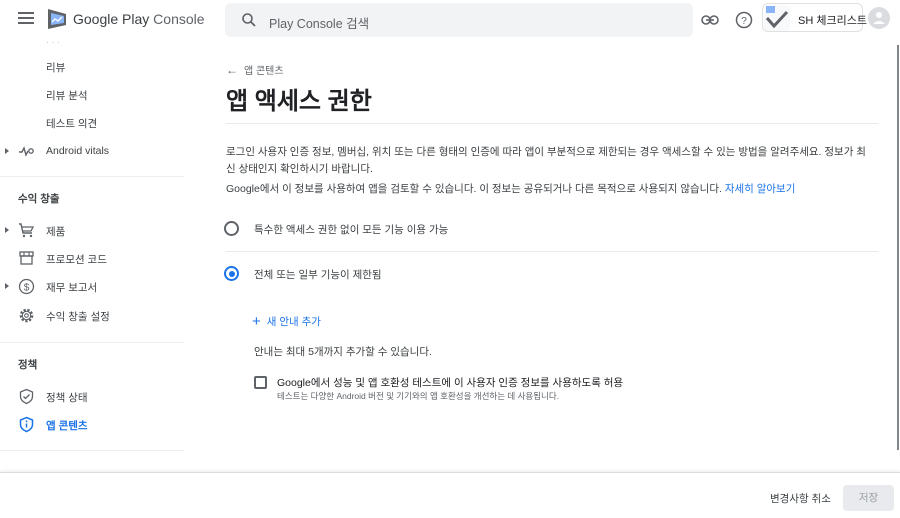 This screenshot has width=900, height=518. I want to click on radio-button-selected, so click(231, 273).